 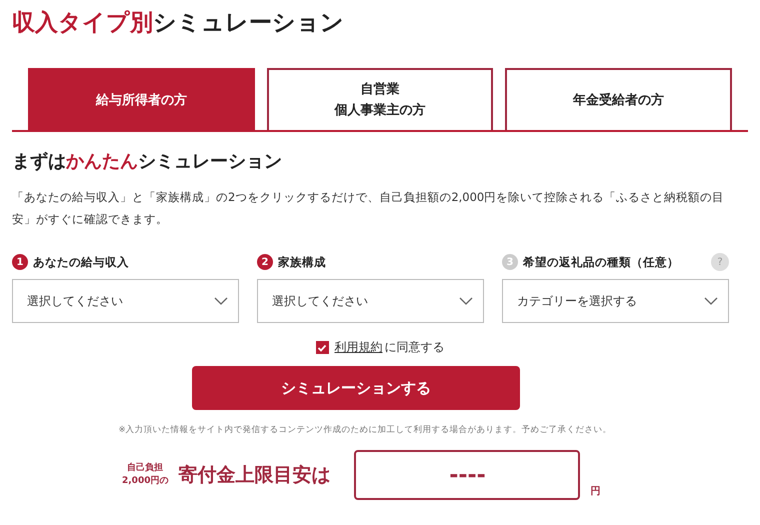 What do you see at coordinates (147, 162) in the screenshot?
I see `section-heading: まずはかんたんシミュレーション` at bounding box center [147, 162].